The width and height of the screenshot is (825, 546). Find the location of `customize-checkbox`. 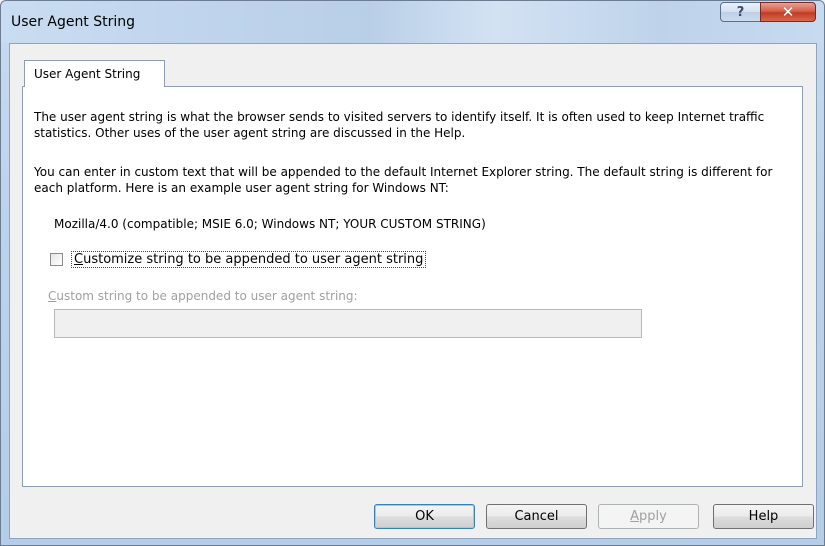

customize-checkbox is located at coordinates (56, 259).